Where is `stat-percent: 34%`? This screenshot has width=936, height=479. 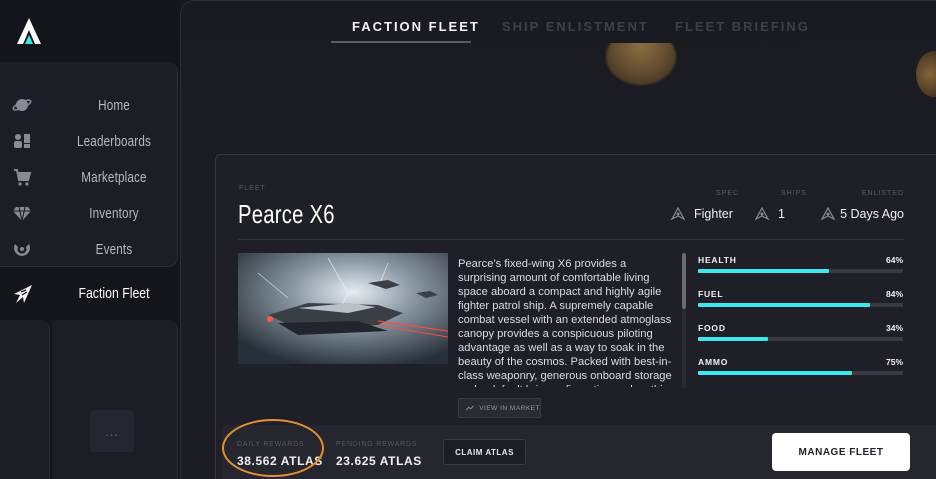 stat-percent: 34% is located at coordinates (894, 328).